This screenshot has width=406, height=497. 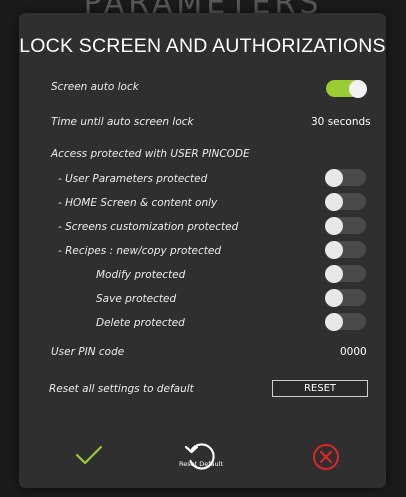 What do you see at coordinates (141, 275) in the screenshot?
I see `modify-protected-label: Modify protected` at bounding box center [141, 275].